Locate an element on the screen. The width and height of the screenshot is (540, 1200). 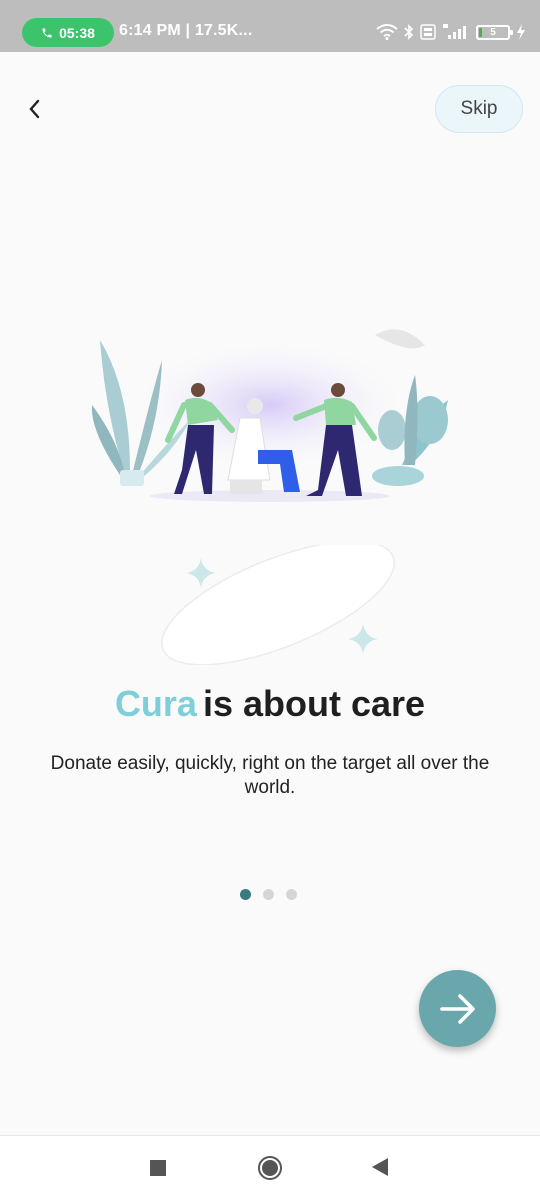
onboarding-title: Cura is about care is located at coordinates (270, 704).